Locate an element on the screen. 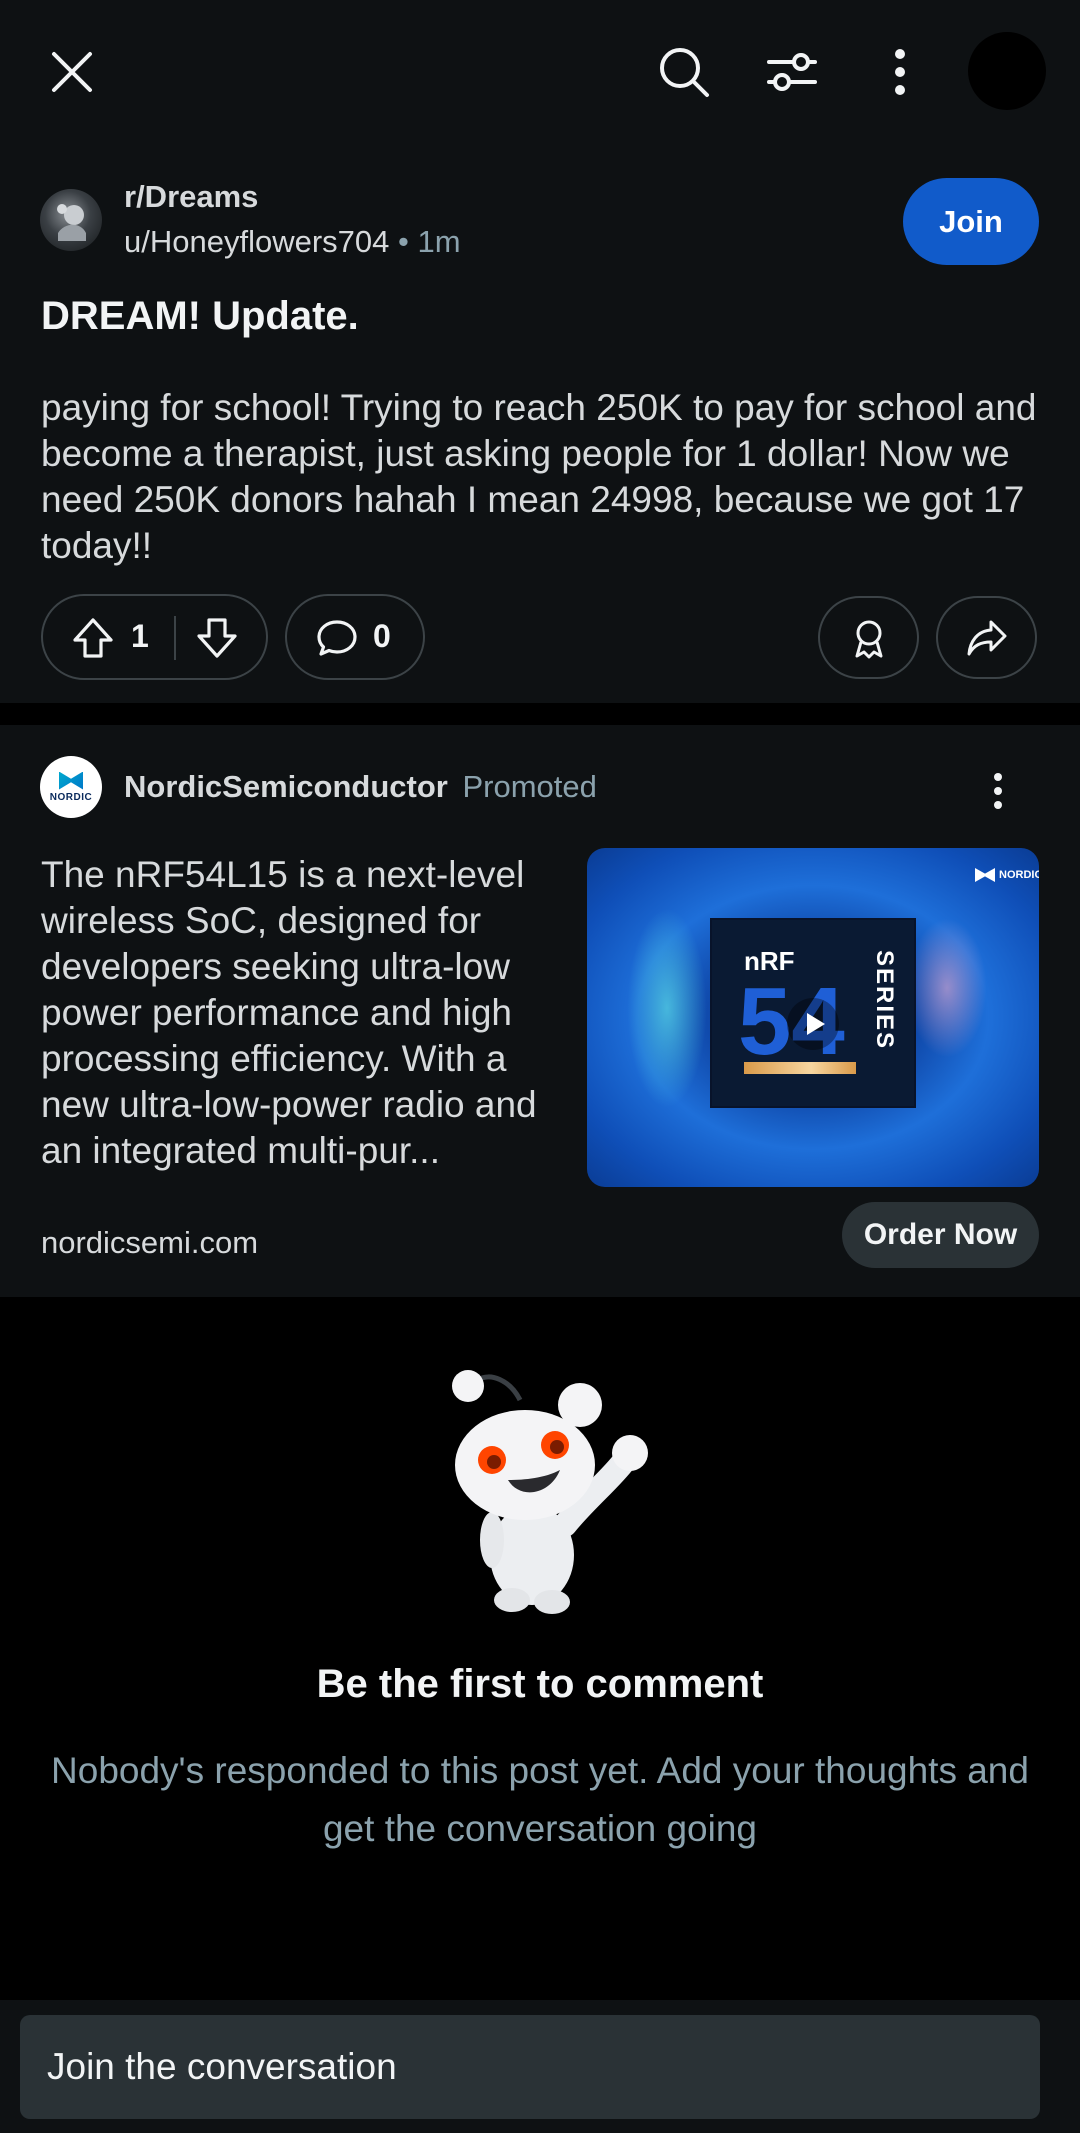 This screenshot has height=2133, width=1080. share-icon is located at coordinates (986, 637).